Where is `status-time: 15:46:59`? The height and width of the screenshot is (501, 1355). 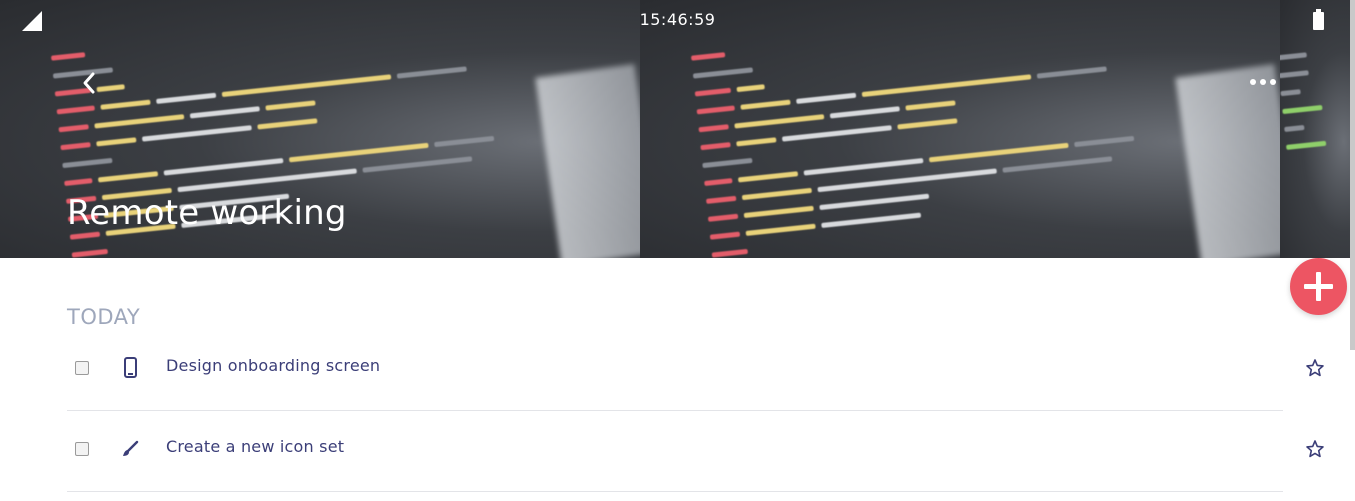 status-time: 15:46:59 is located at coordinates (677, 19).